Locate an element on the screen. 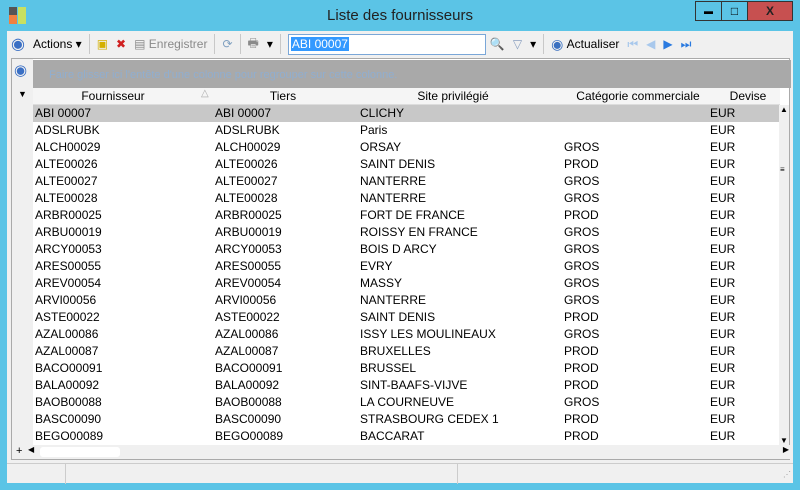 This screenshot has width=800, height=490. previous-page-icon: ◀ is located at coordinates (650, 44).